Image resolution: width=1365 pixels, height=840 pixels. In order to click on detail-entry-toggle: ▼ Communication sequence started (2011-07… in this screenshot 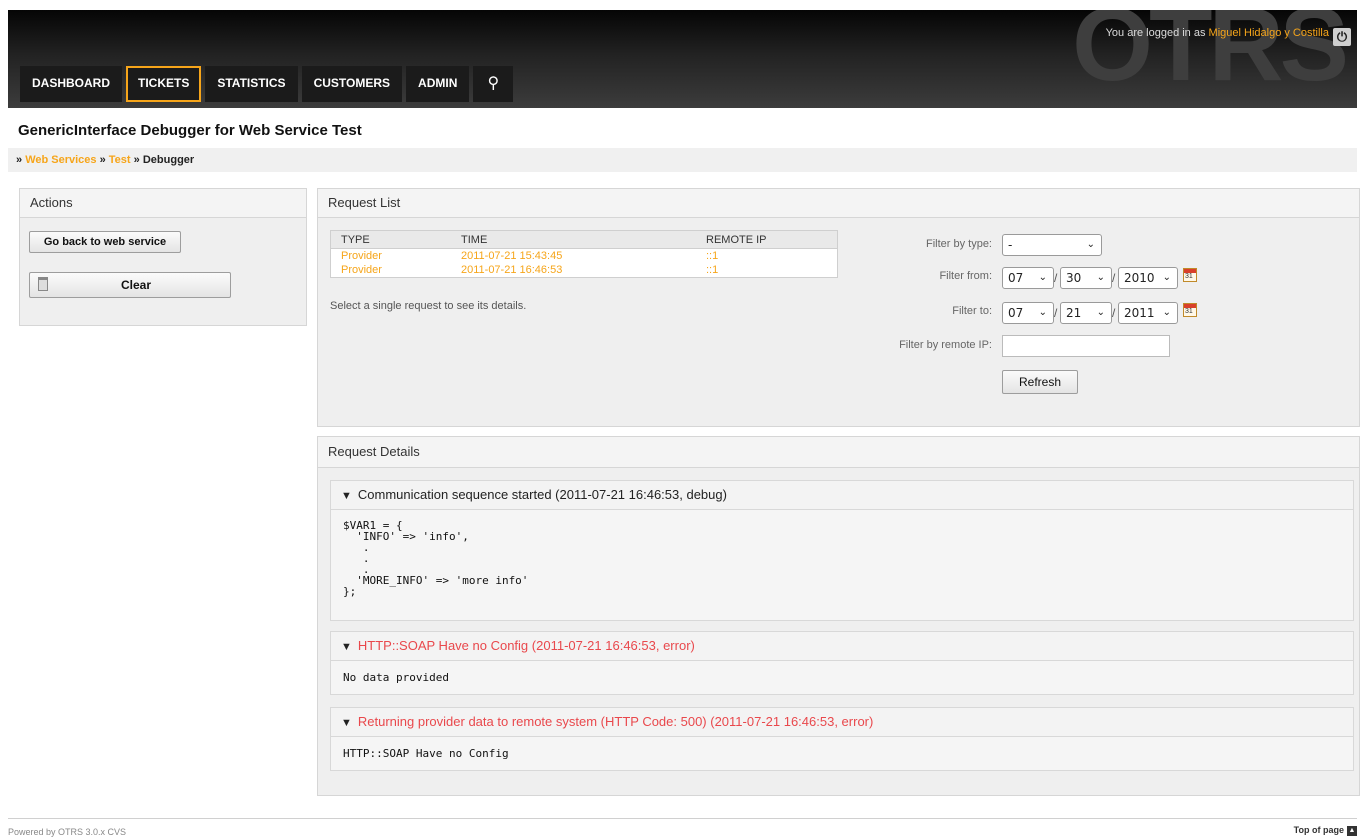, I will do `click(842, 495)`.